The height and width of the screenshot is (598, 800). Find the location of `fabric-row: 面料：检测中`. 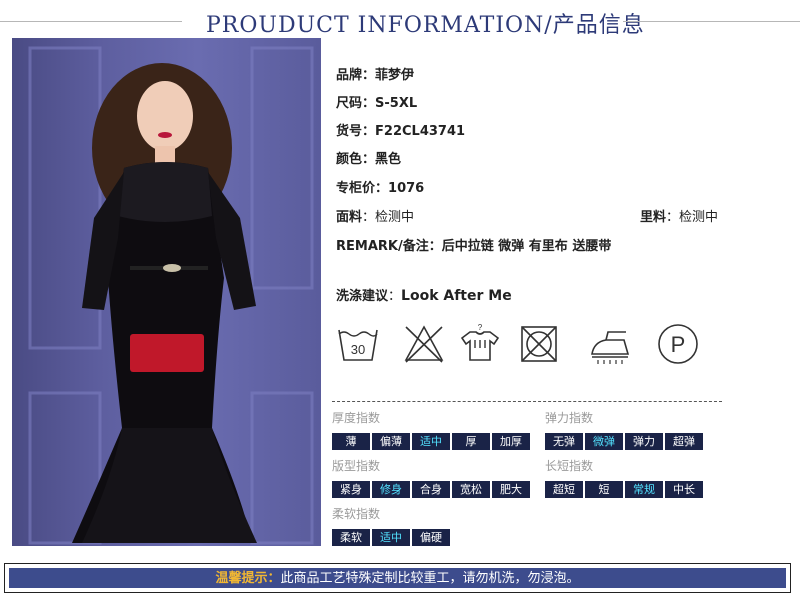

fabric-row: 面料：检测中 is located at coordinates (375, 215).